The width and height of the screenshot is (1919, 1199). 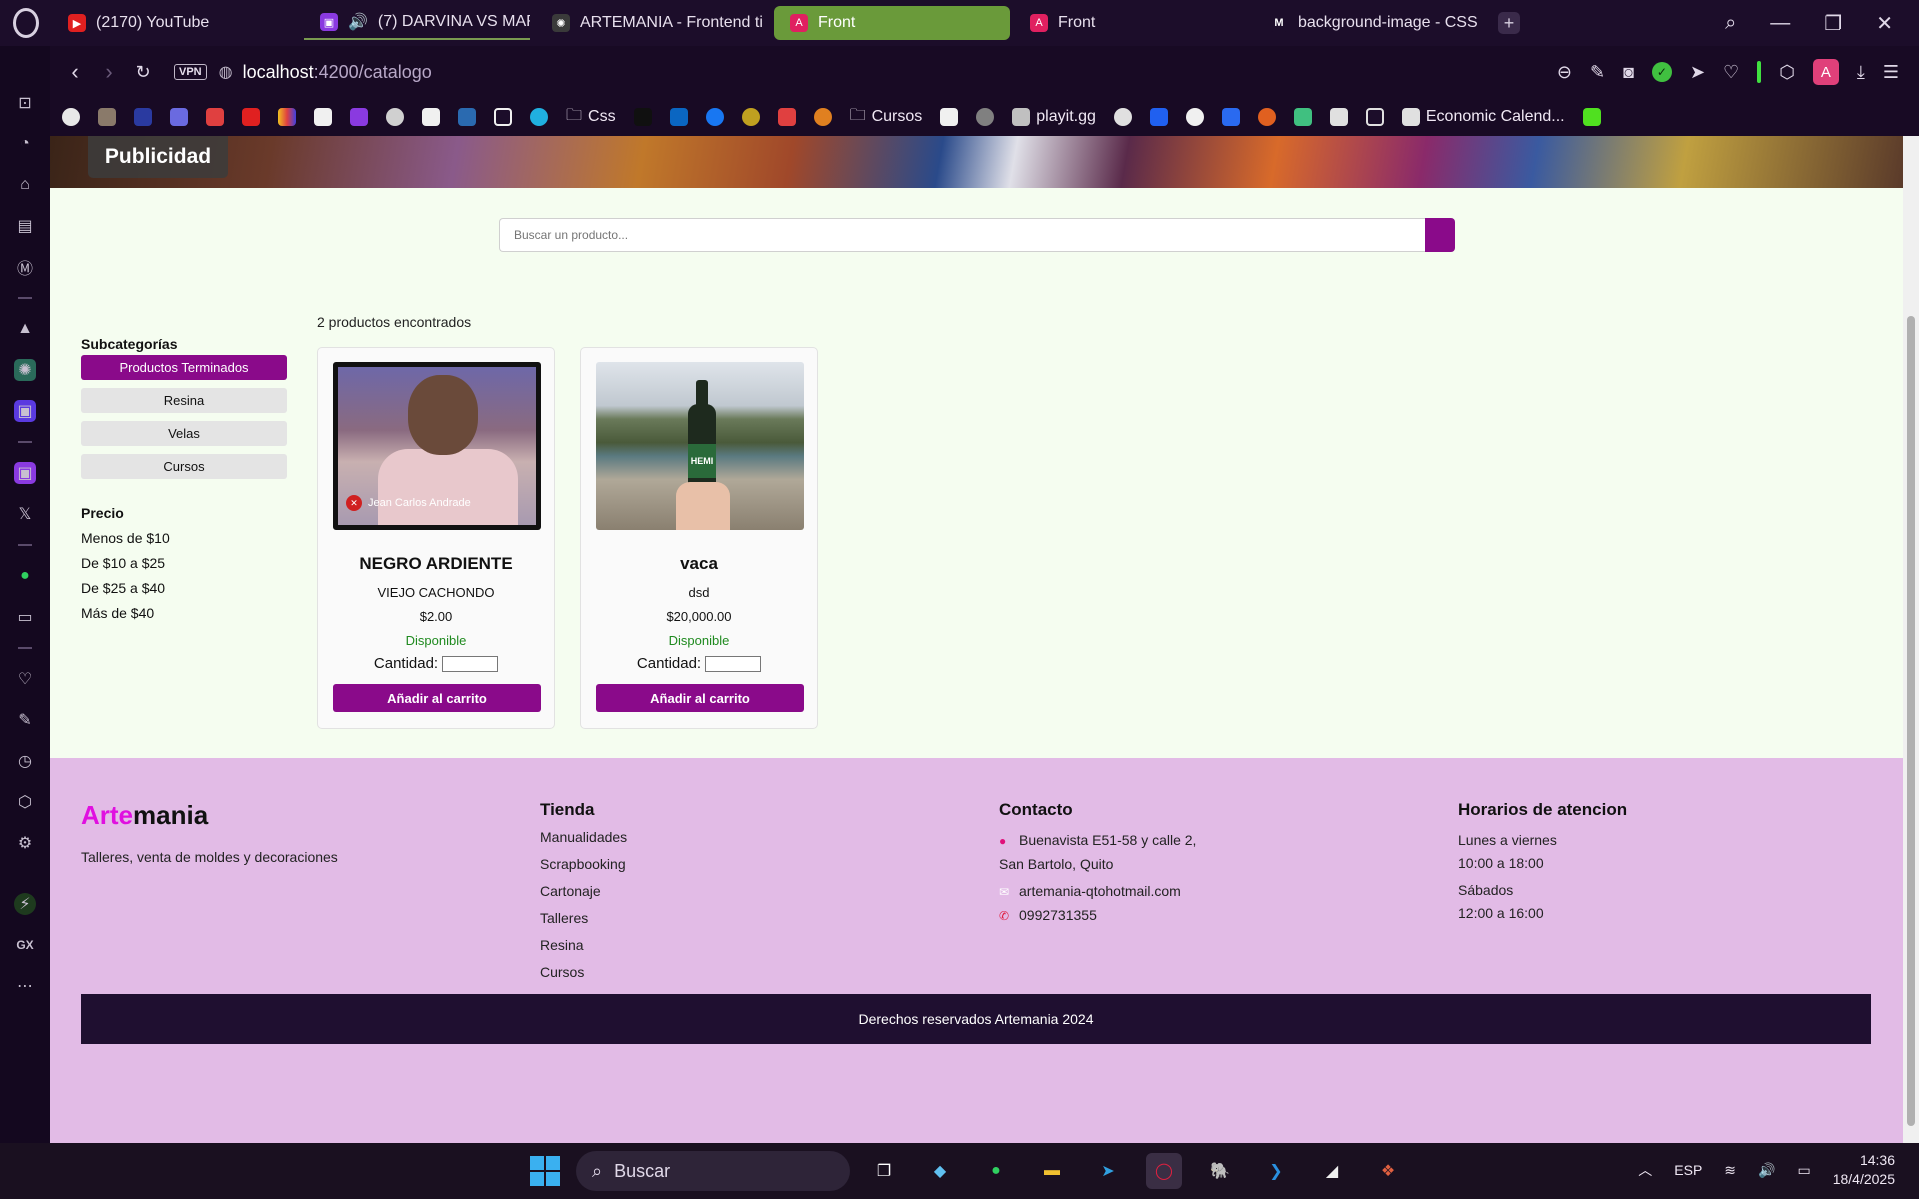 I want to click on inkscape-icon: ◢, so click(x=1332, y=1171).